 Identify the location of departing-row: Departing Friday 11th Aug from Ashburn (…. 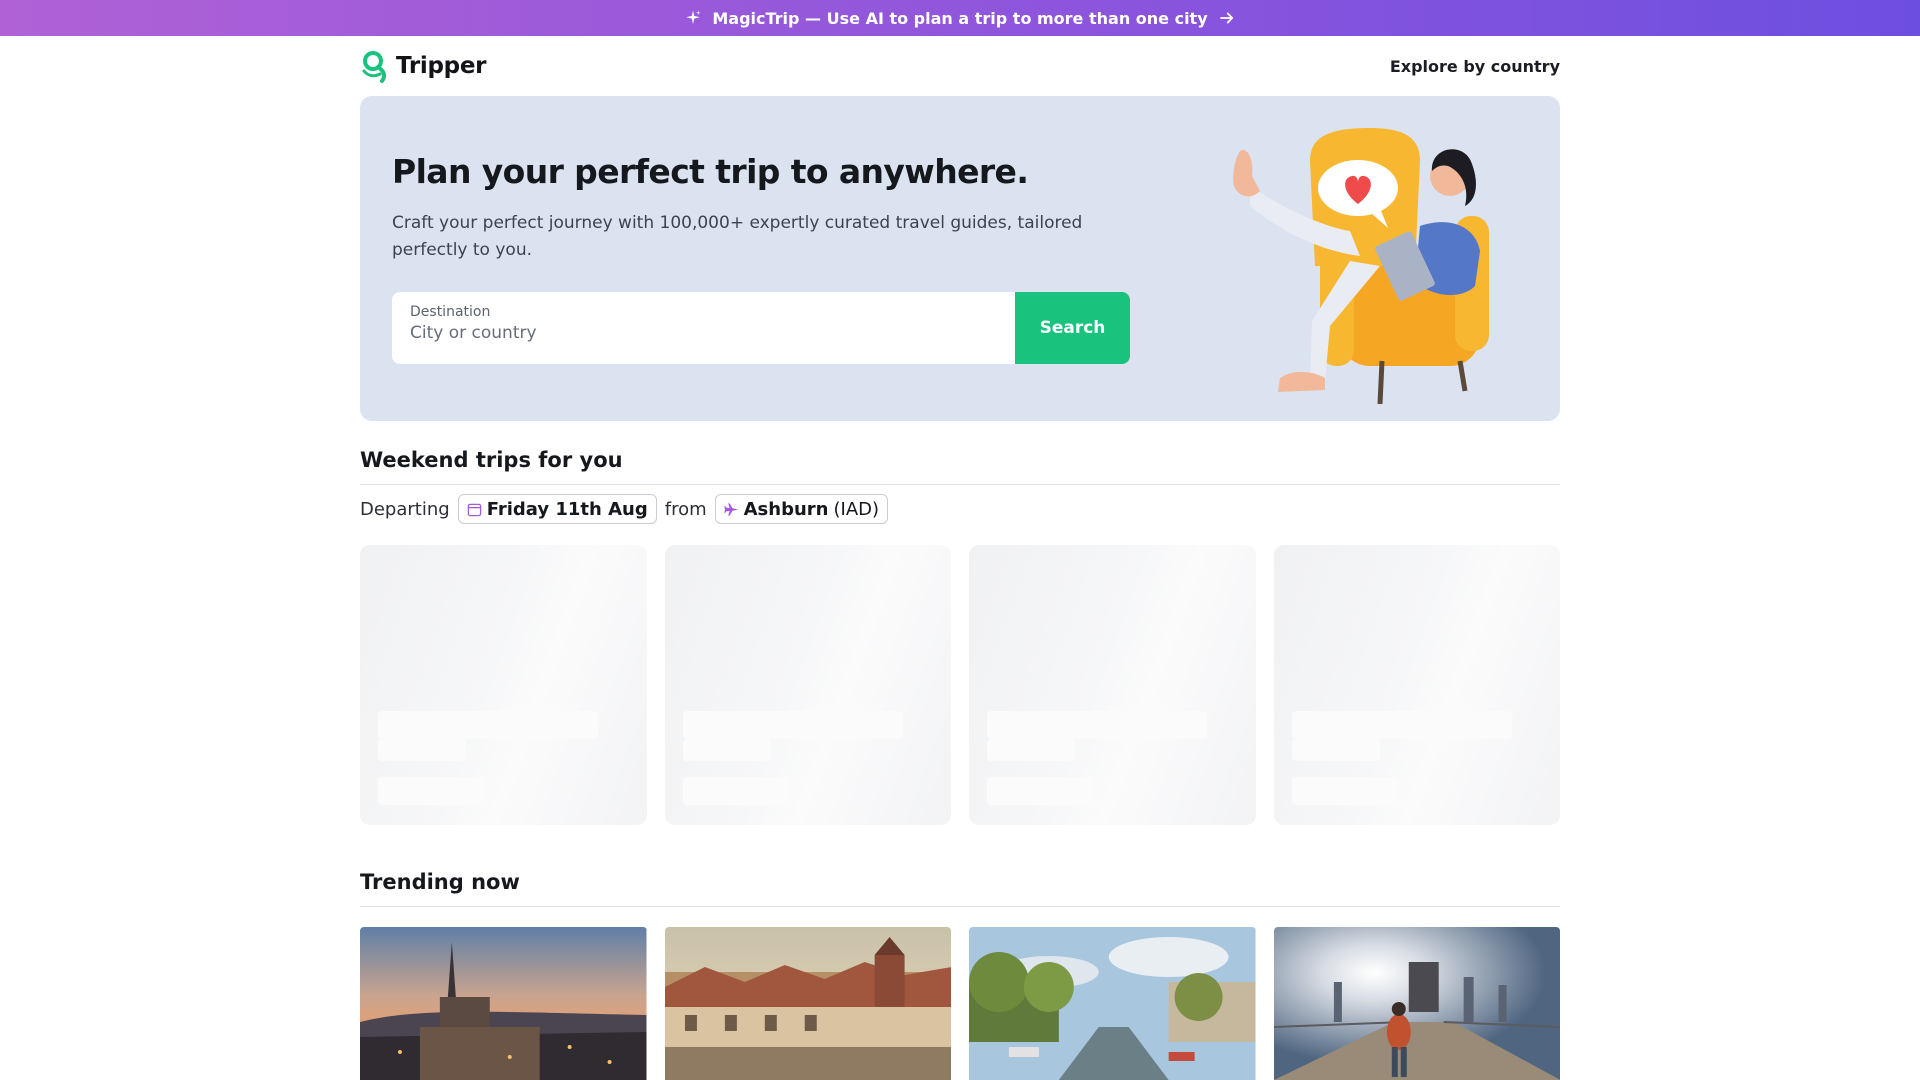
(624, 509).